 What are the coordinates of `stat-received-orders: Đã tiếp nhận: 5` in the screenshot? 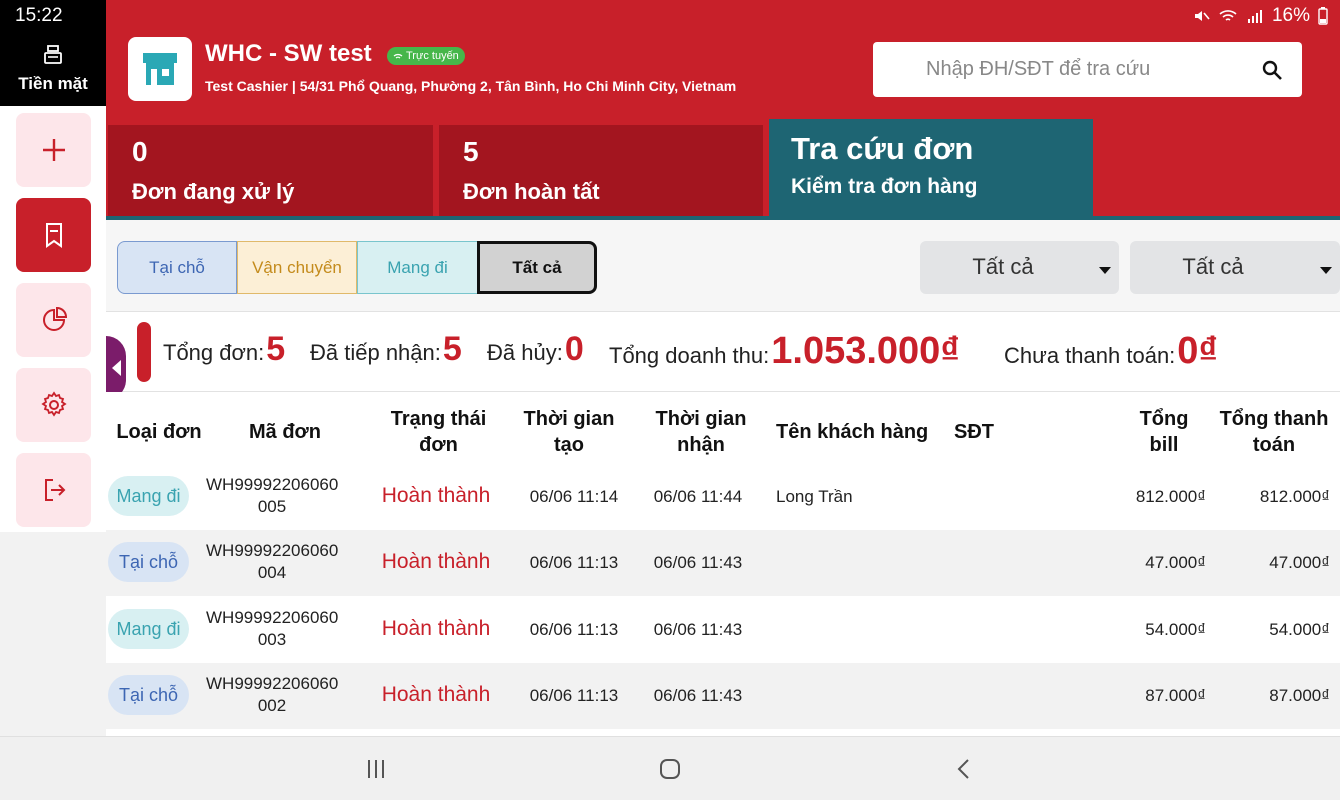 It's located at (386, 349).